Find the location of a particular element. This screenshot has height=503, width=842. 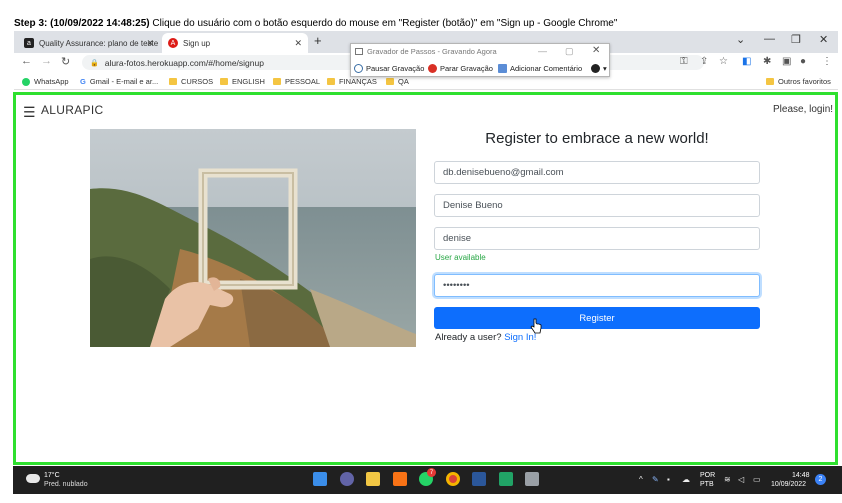

clock-date: 10/09/2022 is located at coordinates (788, 484).